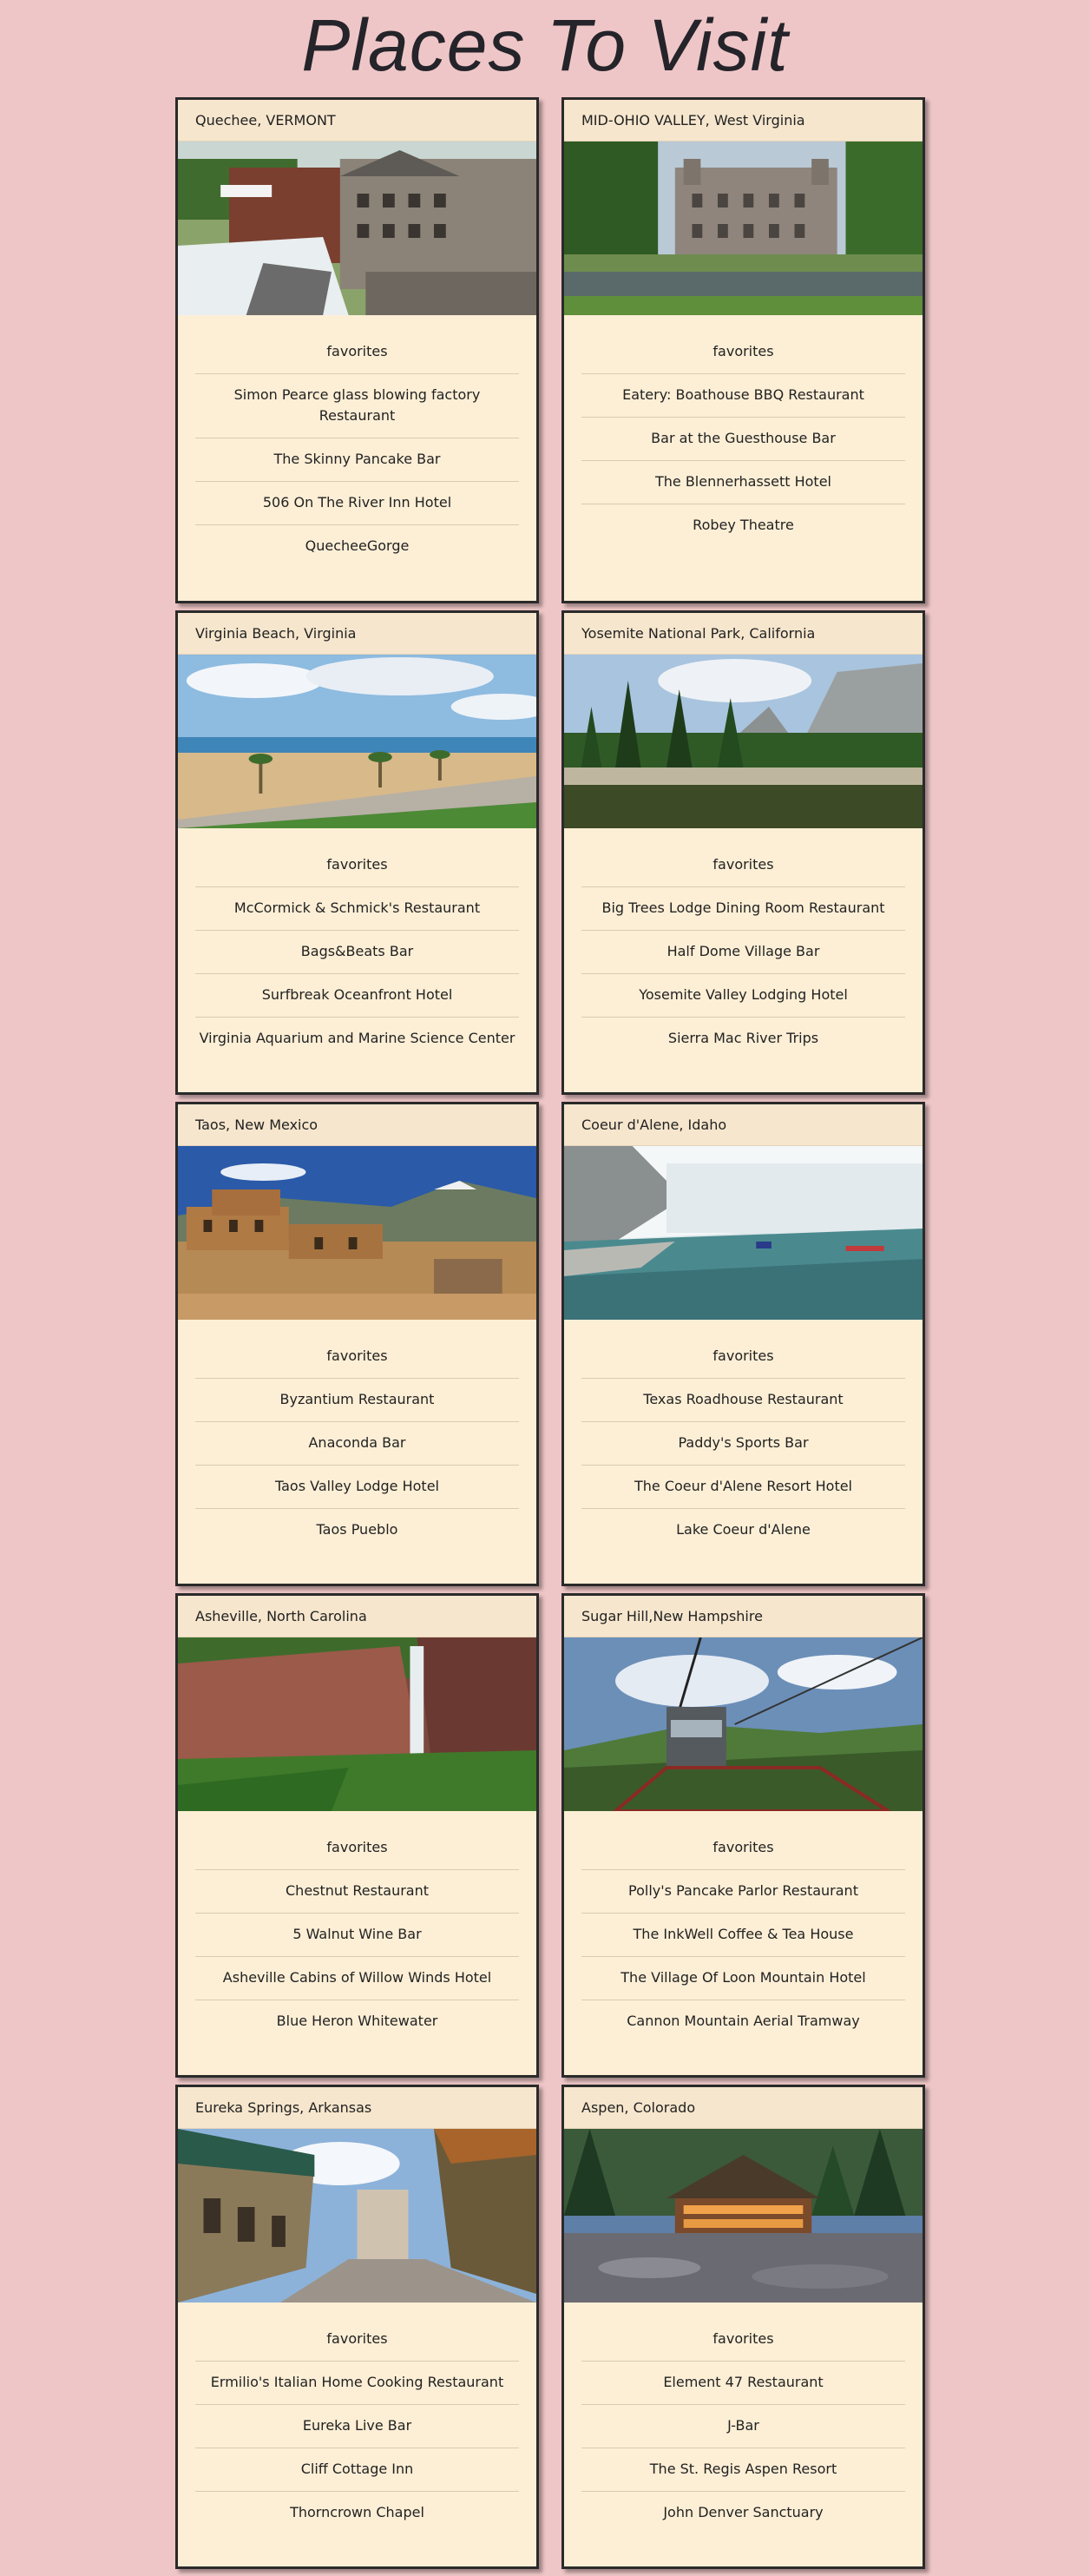 The width and height of the screenshot is (1090, 2576). Describe the element at coordinates (743, 2470) in the screenshot. I see `favorite-item: The St. Regis Aspen Resort` at that location.